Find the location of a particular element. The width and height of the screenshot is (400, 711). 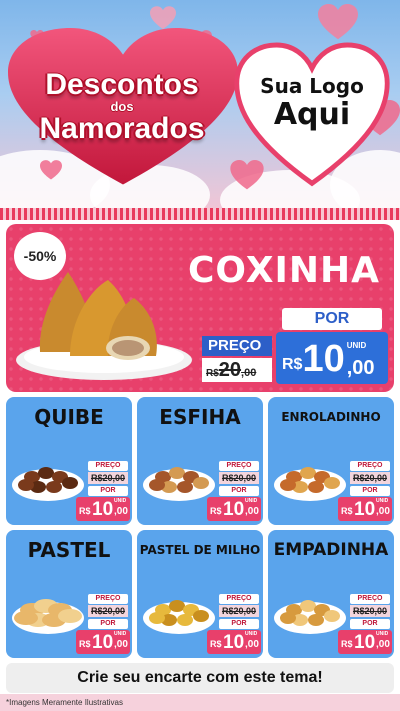

coxinha-image is located at coordinates (104, 326).